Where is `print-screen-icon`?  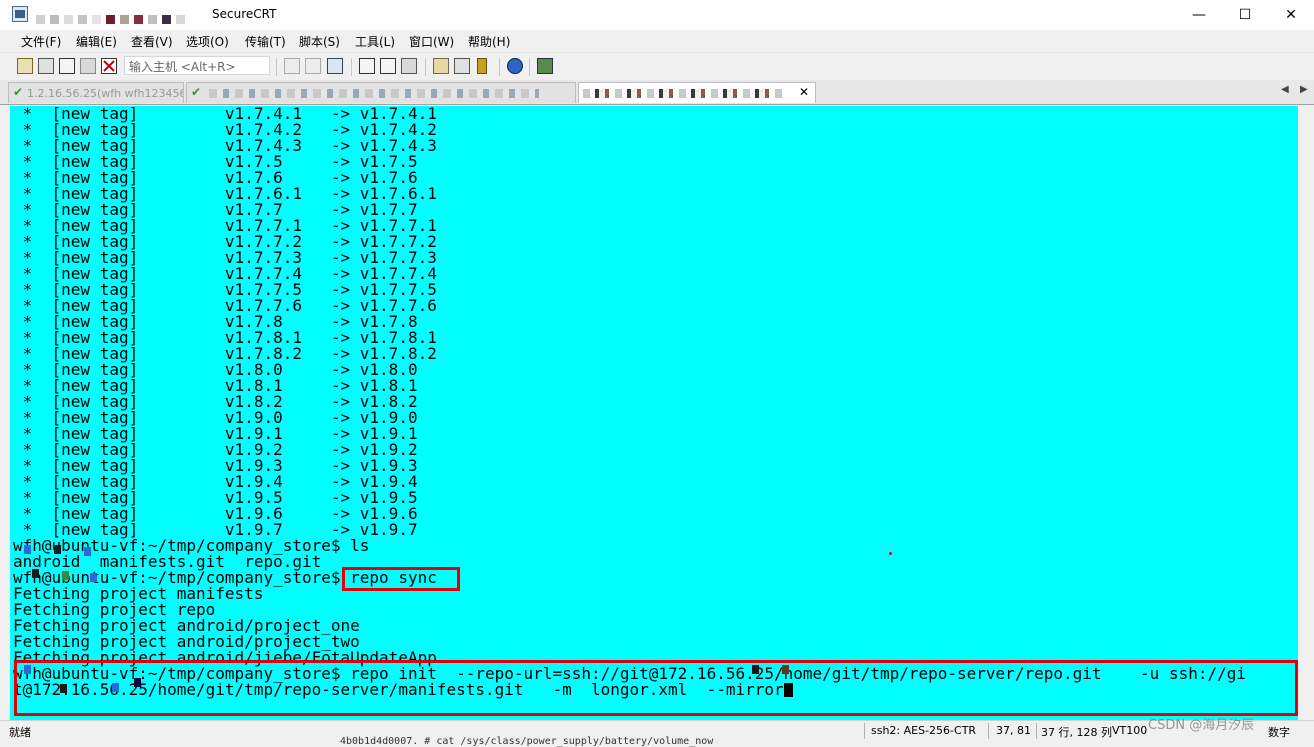 print-screen-icon is located at coordinates (367, 66).